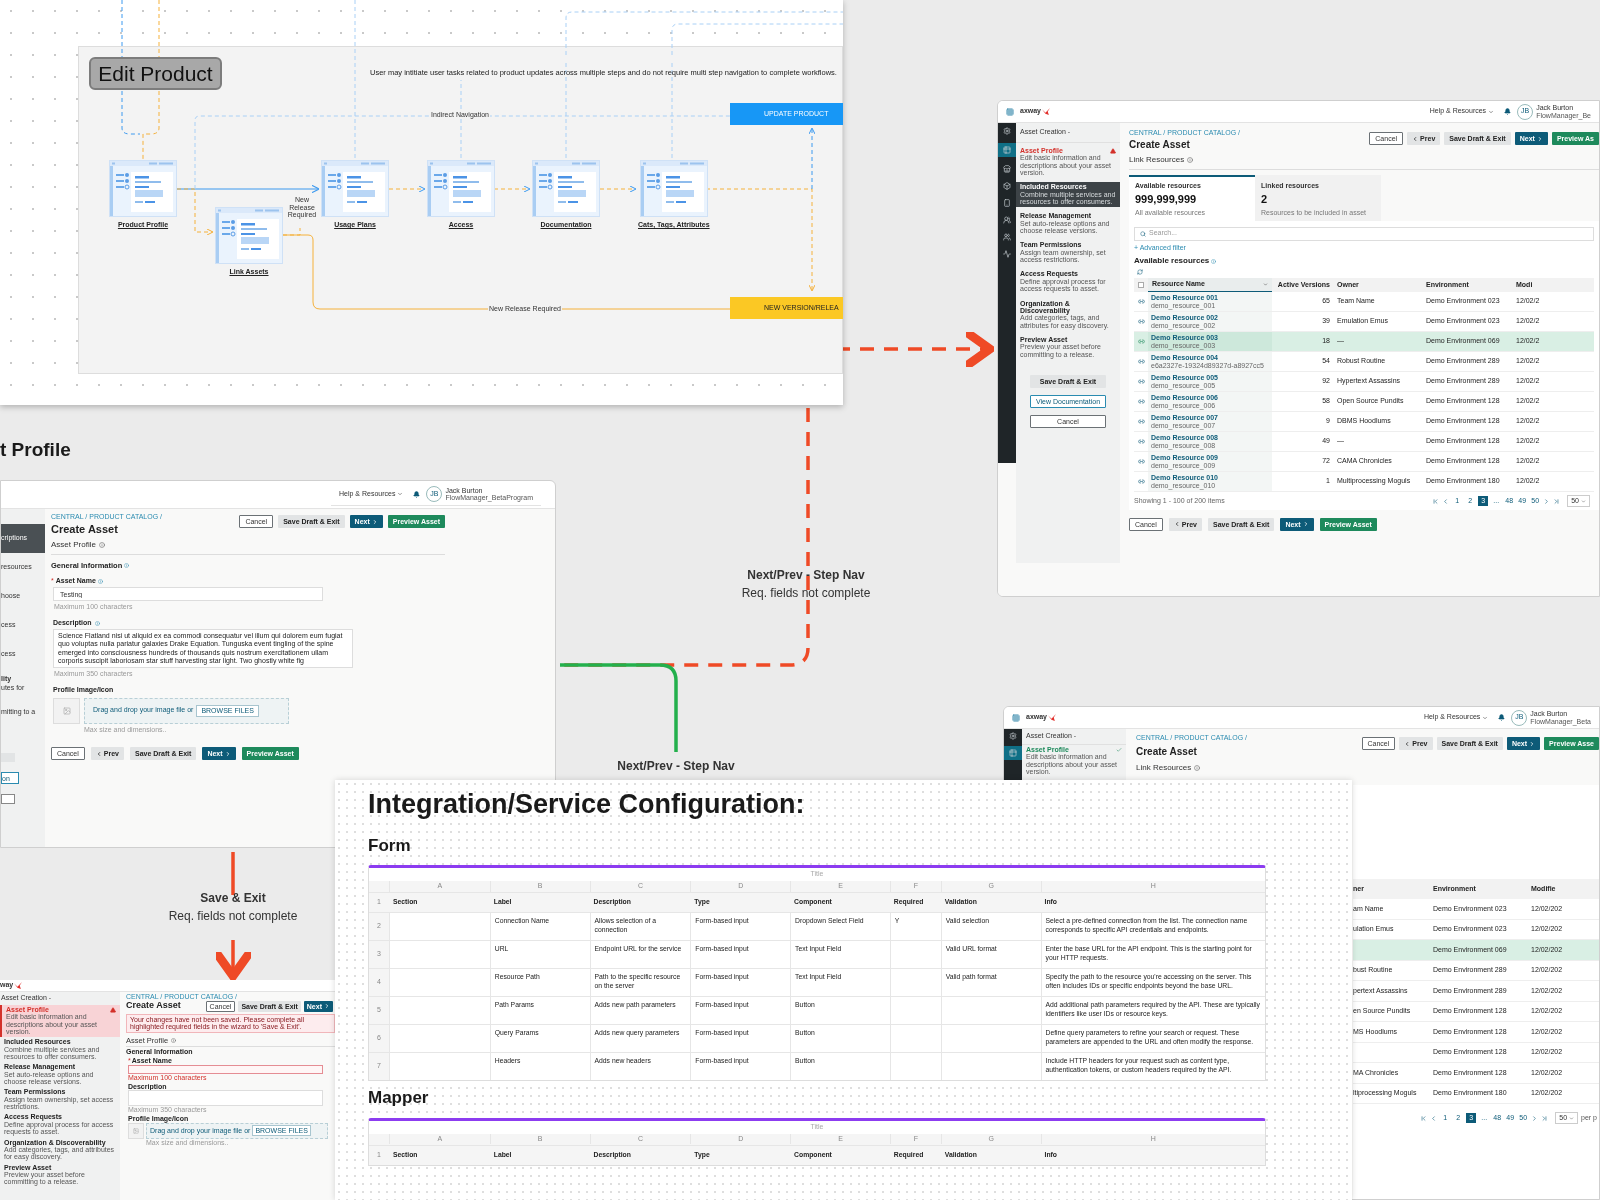 The image size is (1600, 1200). What do you see at coordinates (1007, 237) in the screenshot?
I see `users-icon` at bounding box center [1007, 237].